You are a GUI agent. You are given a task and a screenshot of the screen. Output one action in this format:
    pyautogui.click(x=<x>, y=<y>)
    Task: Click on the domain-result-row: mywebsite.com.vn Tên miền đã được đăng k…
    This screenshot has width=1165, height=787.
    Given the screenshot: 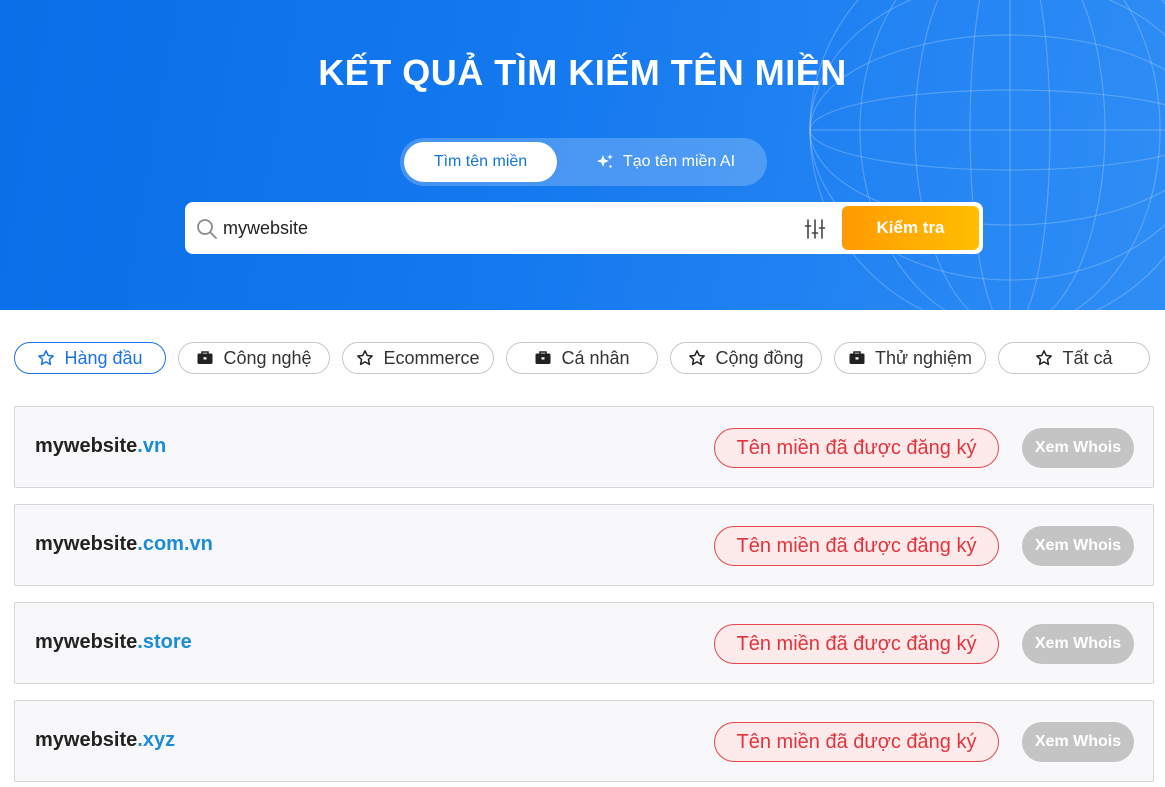 What is the action you would take?
    pyautogui.click(x=584, y=545)
    